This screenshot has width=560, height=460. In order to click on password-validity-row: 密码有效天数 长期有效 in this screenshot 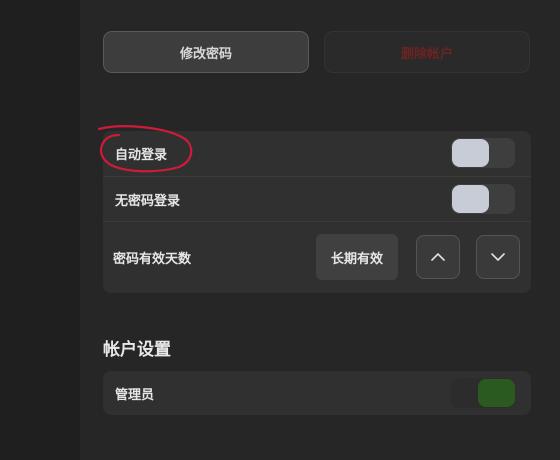, I will do `click(317, 257)`.